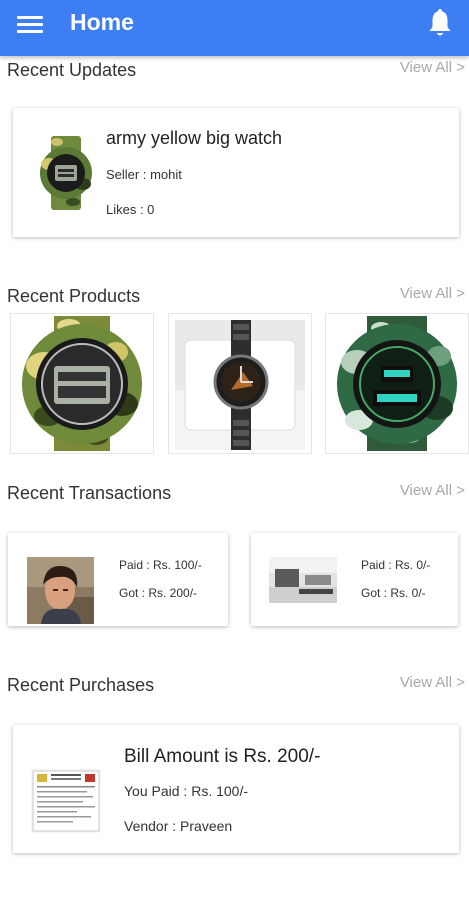 Image resolution: width=469 pixels, height=900 pixels. What do you see at coordinates (30, 25) in the screenshot?
I see `menu-icon` at bounding box center [30, 25].